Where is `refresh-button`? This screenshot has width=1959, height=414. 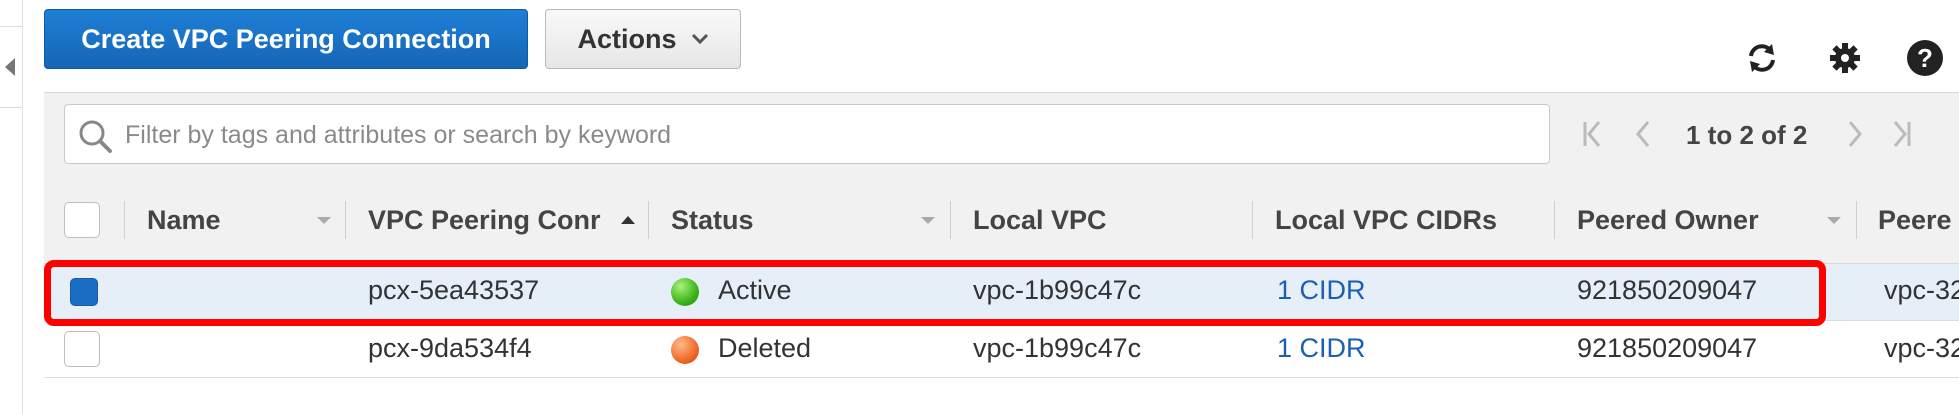 refresh-button is located at coordinates (1762, 58).